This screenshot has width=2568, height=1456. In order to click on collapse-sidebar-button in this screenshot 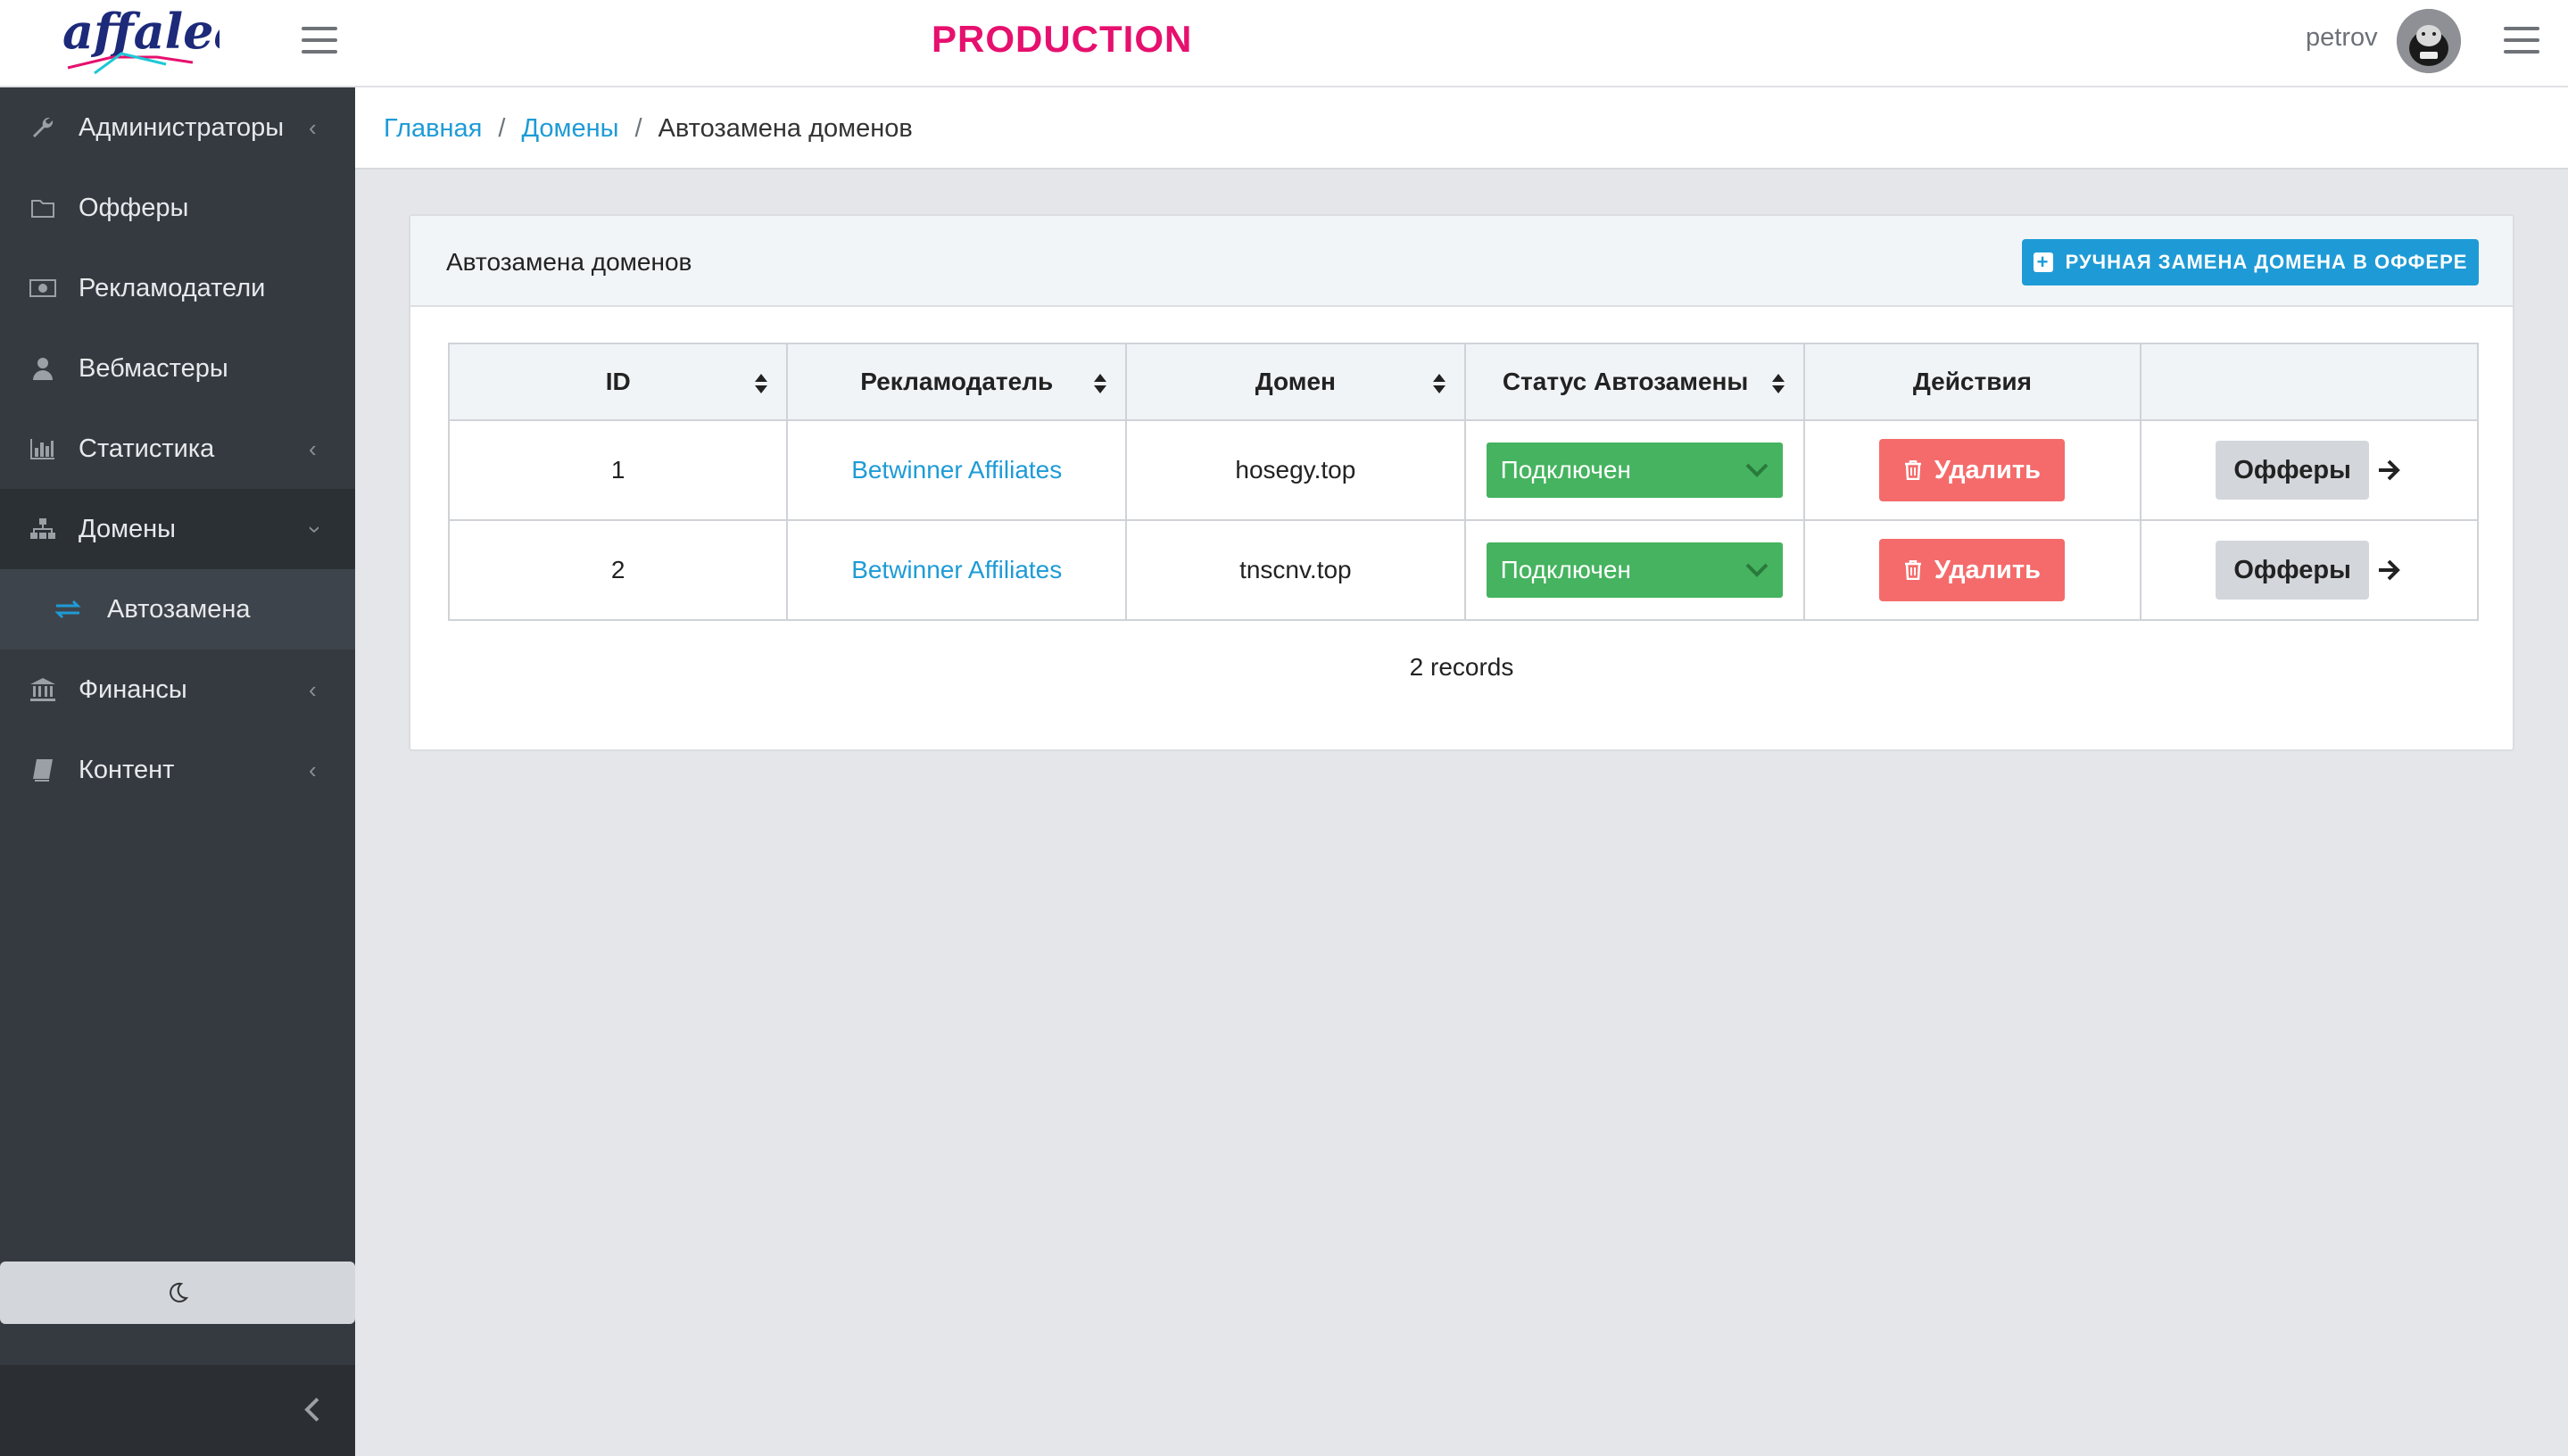, I will do `click(312, 1409)`.